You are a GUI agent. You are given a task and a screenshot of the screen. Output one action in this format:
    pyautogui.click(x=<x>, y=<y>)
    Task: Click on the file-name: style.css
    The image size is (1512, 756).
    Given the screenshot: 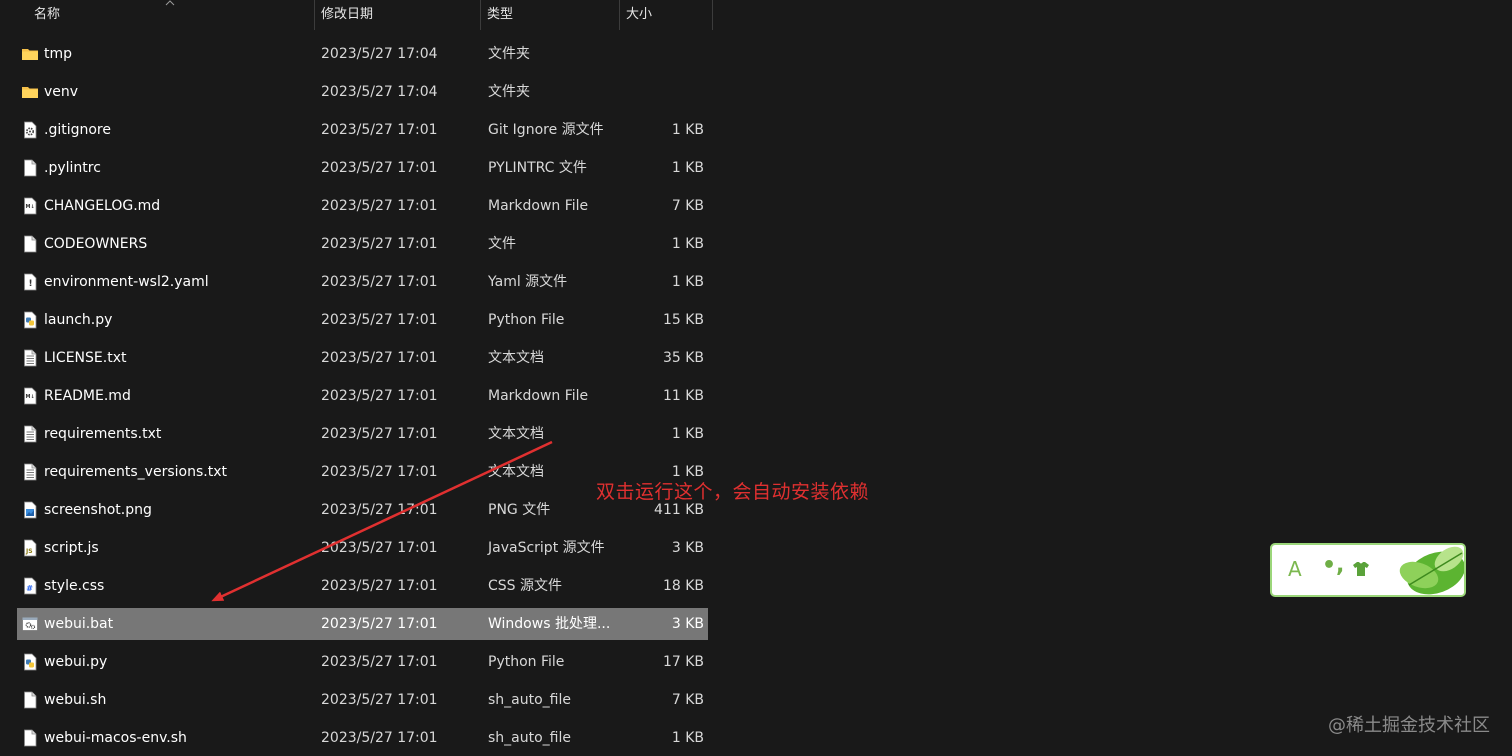 What is the action you would take?
    pyautogui.click(x=74, y=586)
    